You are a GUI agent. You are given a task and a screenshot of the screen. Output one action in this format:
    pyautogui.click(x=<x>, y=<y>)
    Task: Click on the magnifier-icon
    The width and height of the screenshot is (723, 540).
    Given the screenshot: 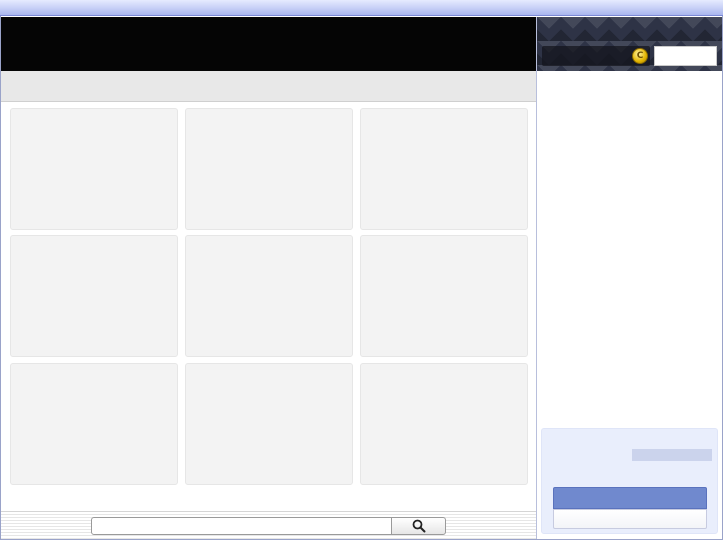 What is the action you would take?
    pyautogui.click(x=418, y=526)
    